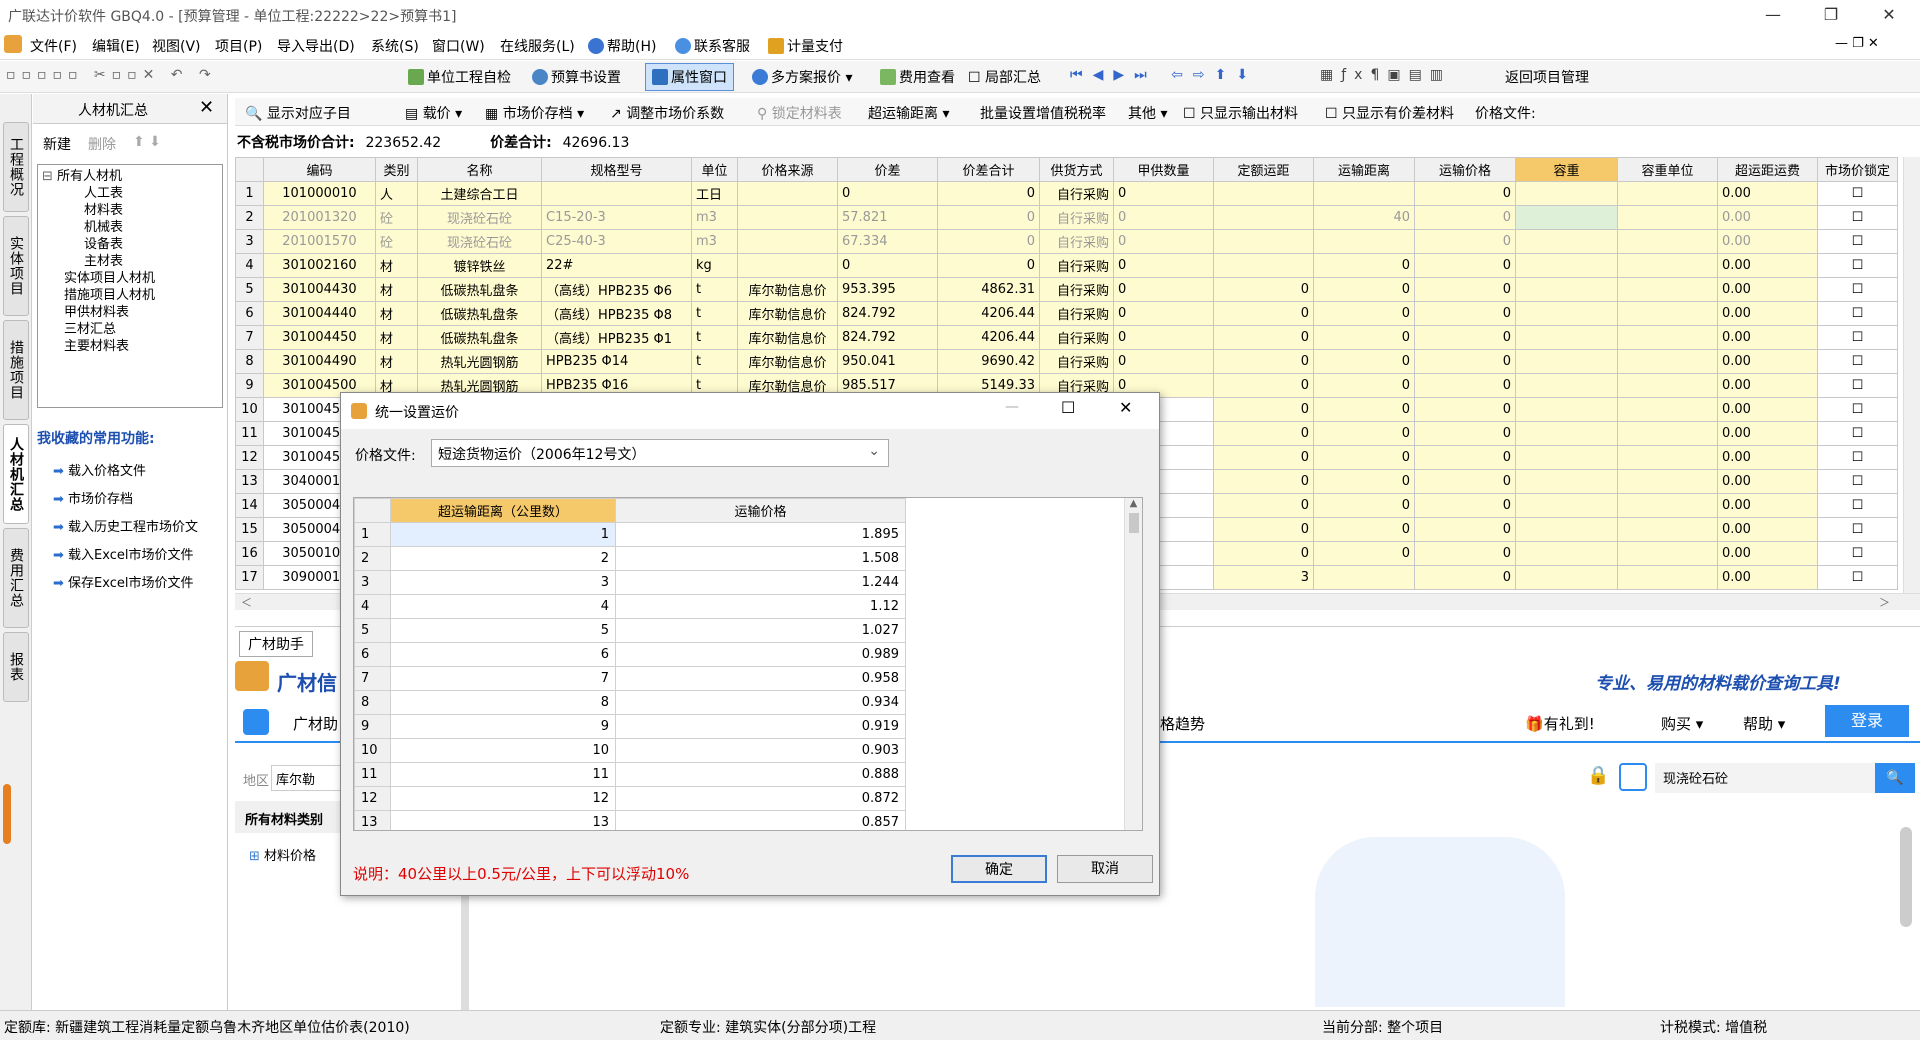  What do you see at coordinates (395, 46) in the screenshot?
I see `menu-system: 系统(S)` at bounding box center [395, 46].